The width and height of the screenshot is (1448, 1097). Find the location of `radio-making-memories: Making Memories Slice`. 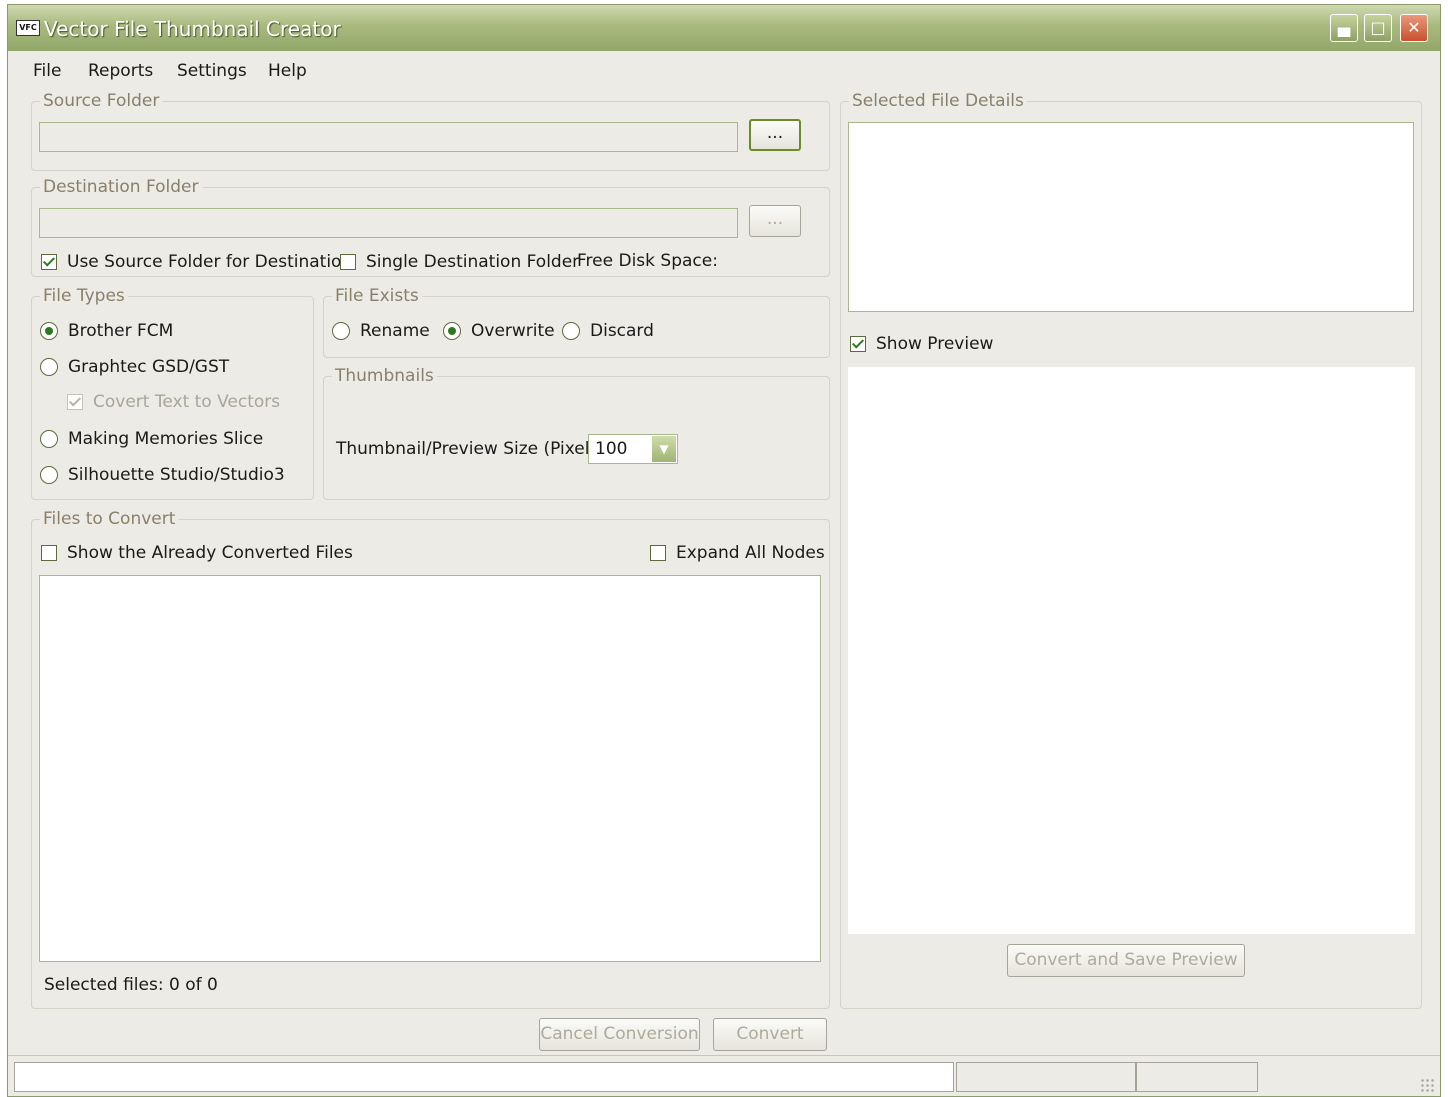

radio-making-memories: Making Memories Slice is located at coordinates (151, 439).